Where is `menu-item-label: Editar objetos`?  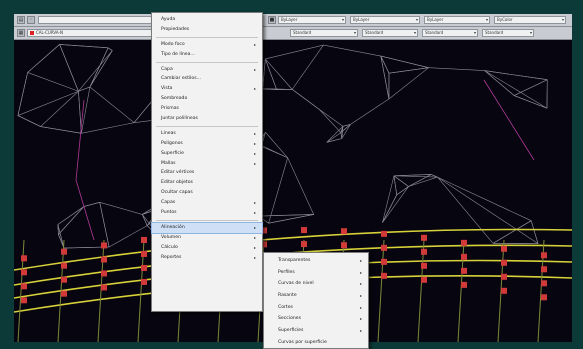 menu-item-label: Editar objetos is located at coordinates (177, 183).